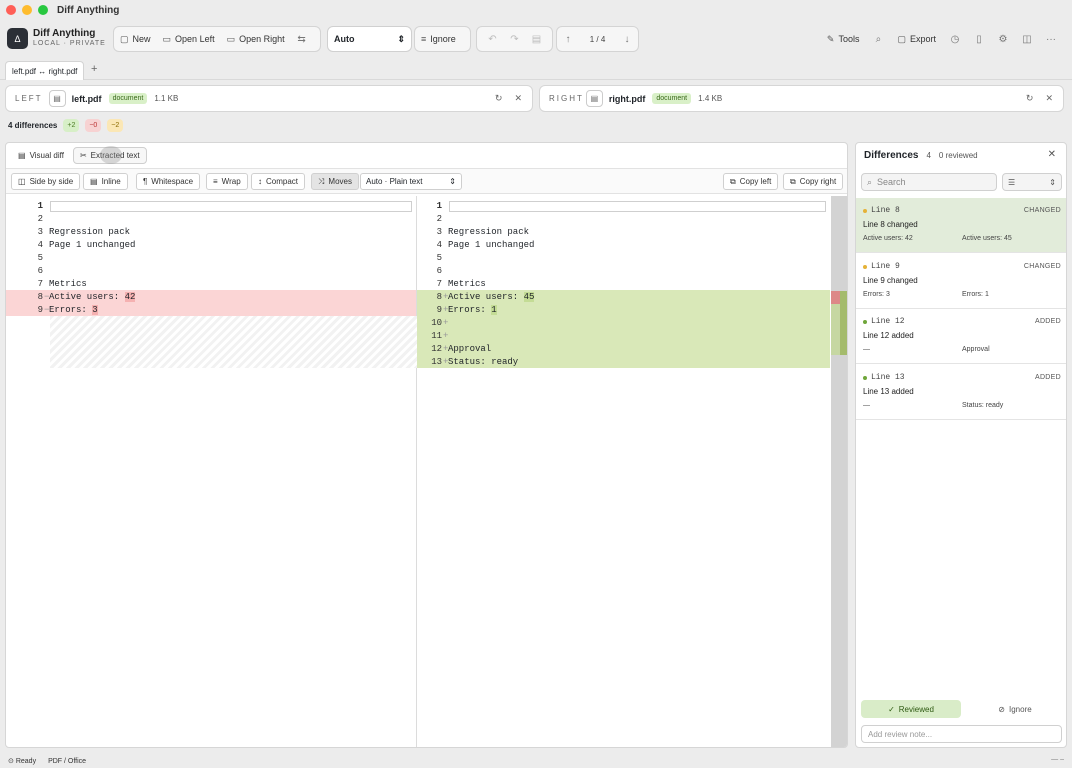 The image size is (1072, 768). What do you see at coordinates (751, 181) in the screenshot?
I see `copy-left-button: ⧉ Copy left` at bounding box center [751, 181].